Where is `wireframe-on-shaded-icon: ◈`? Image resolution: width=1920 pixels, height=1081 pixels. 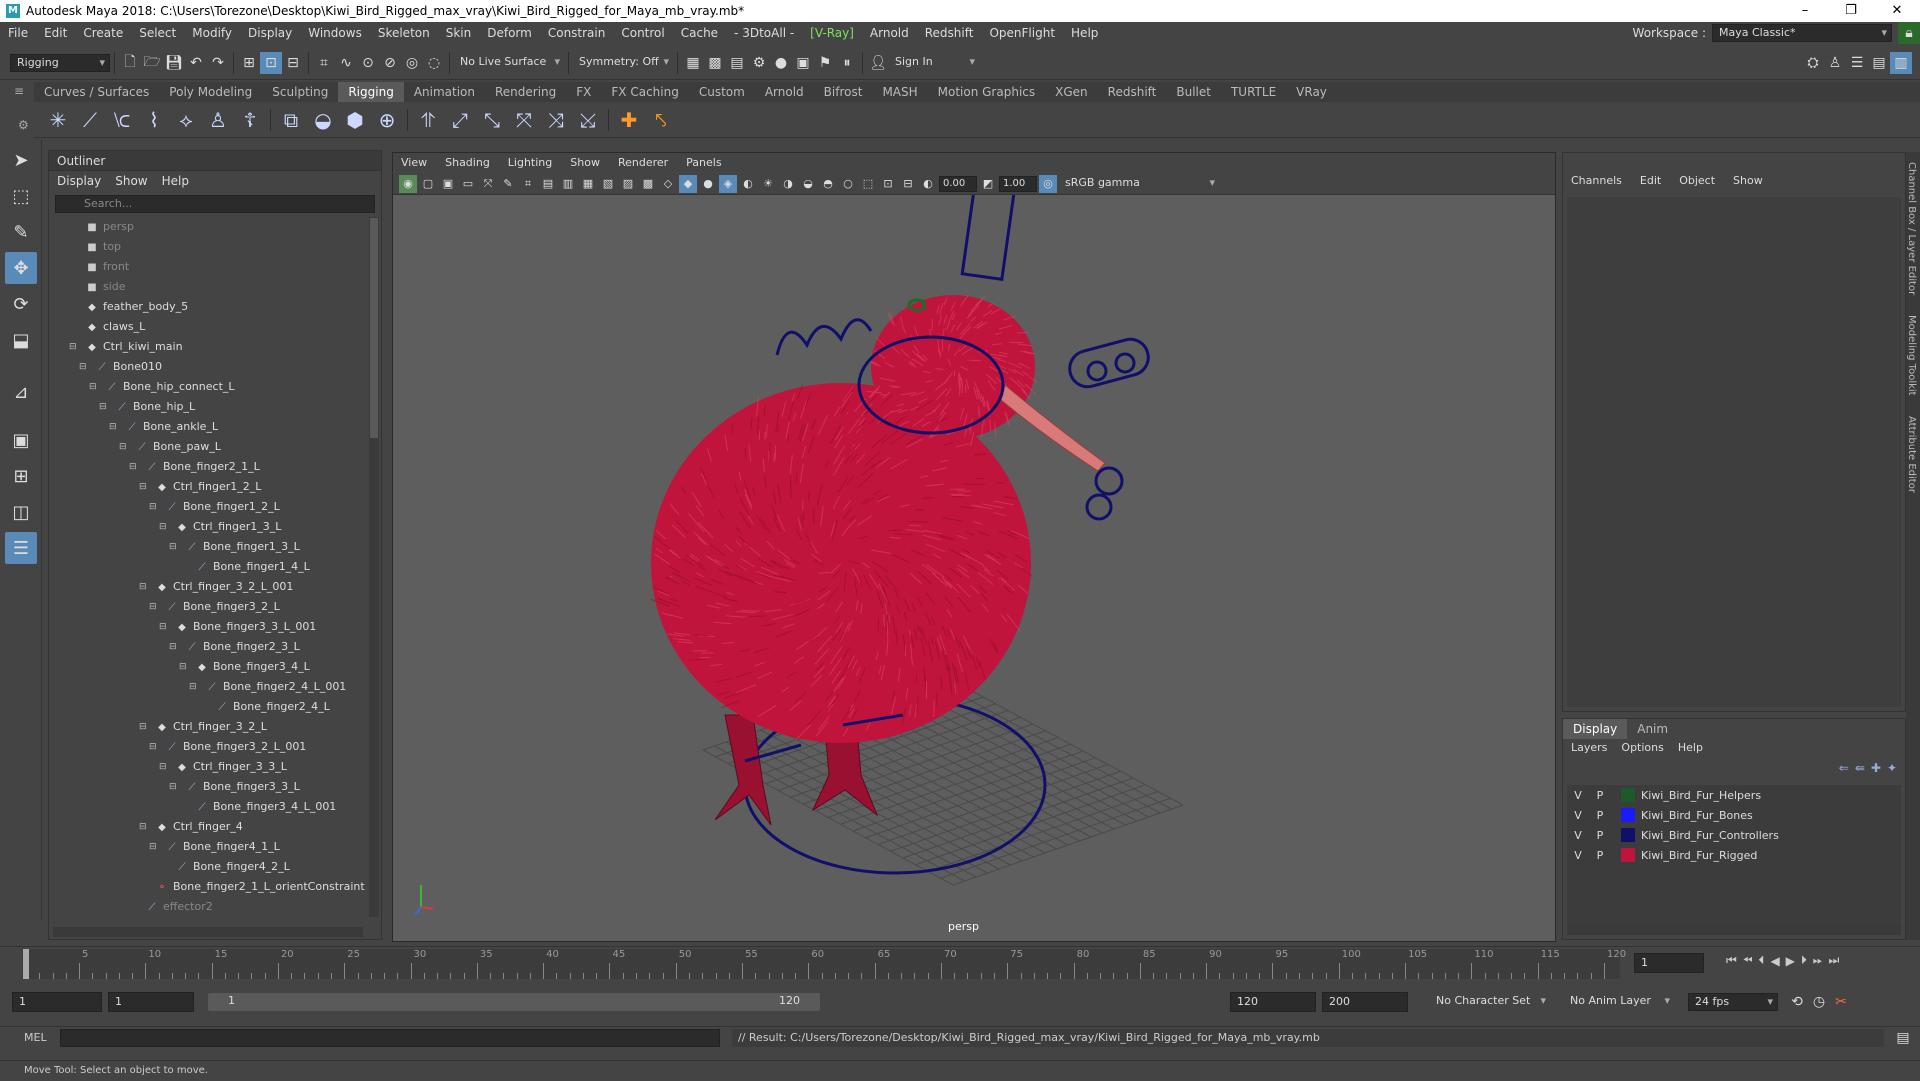
wireframe-on-shaded-icon: ◈ is located at coordinates (728, 183).